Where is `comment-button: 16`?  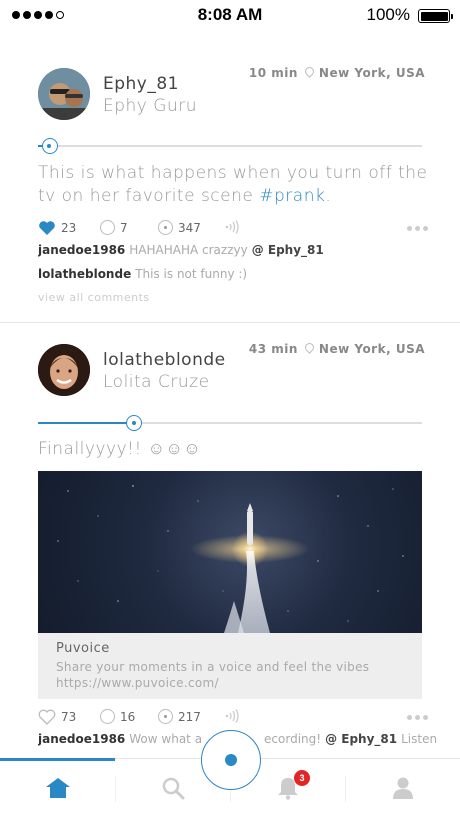 comment-button: 16 is located at coordinates (117, 716).